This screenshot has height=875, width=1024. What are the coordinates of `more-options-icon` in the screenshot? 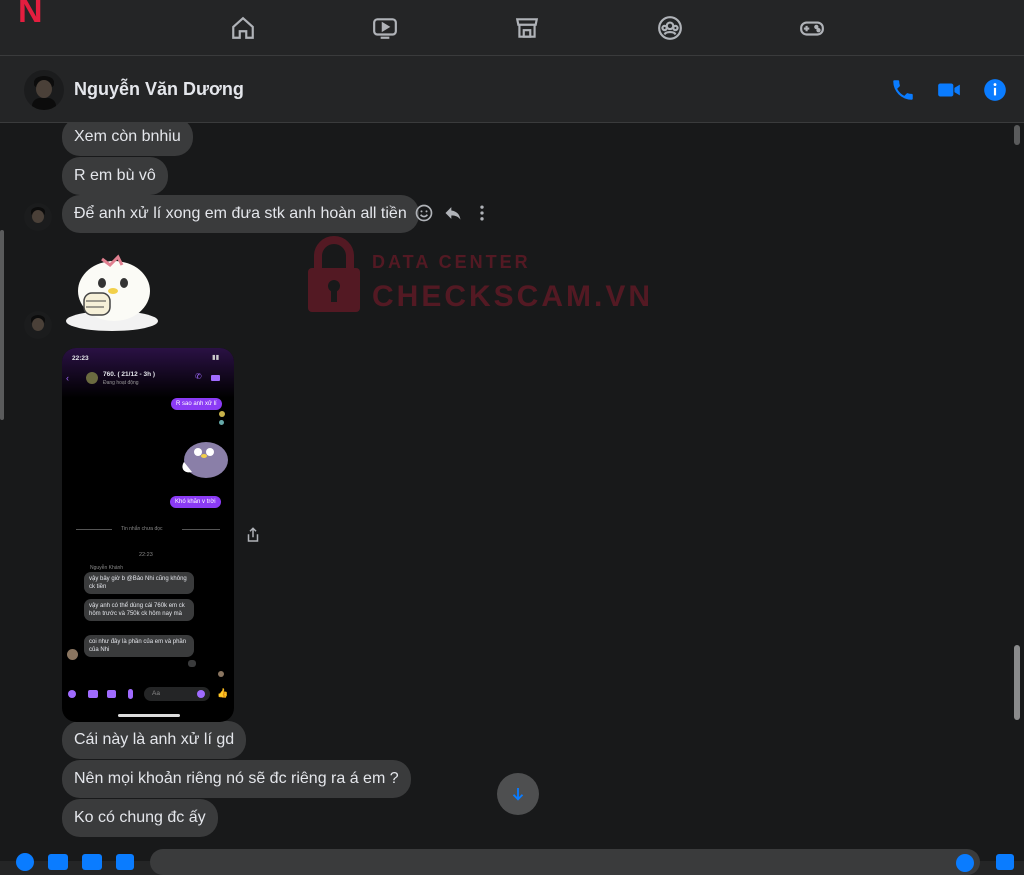 It's located at (482, 213).